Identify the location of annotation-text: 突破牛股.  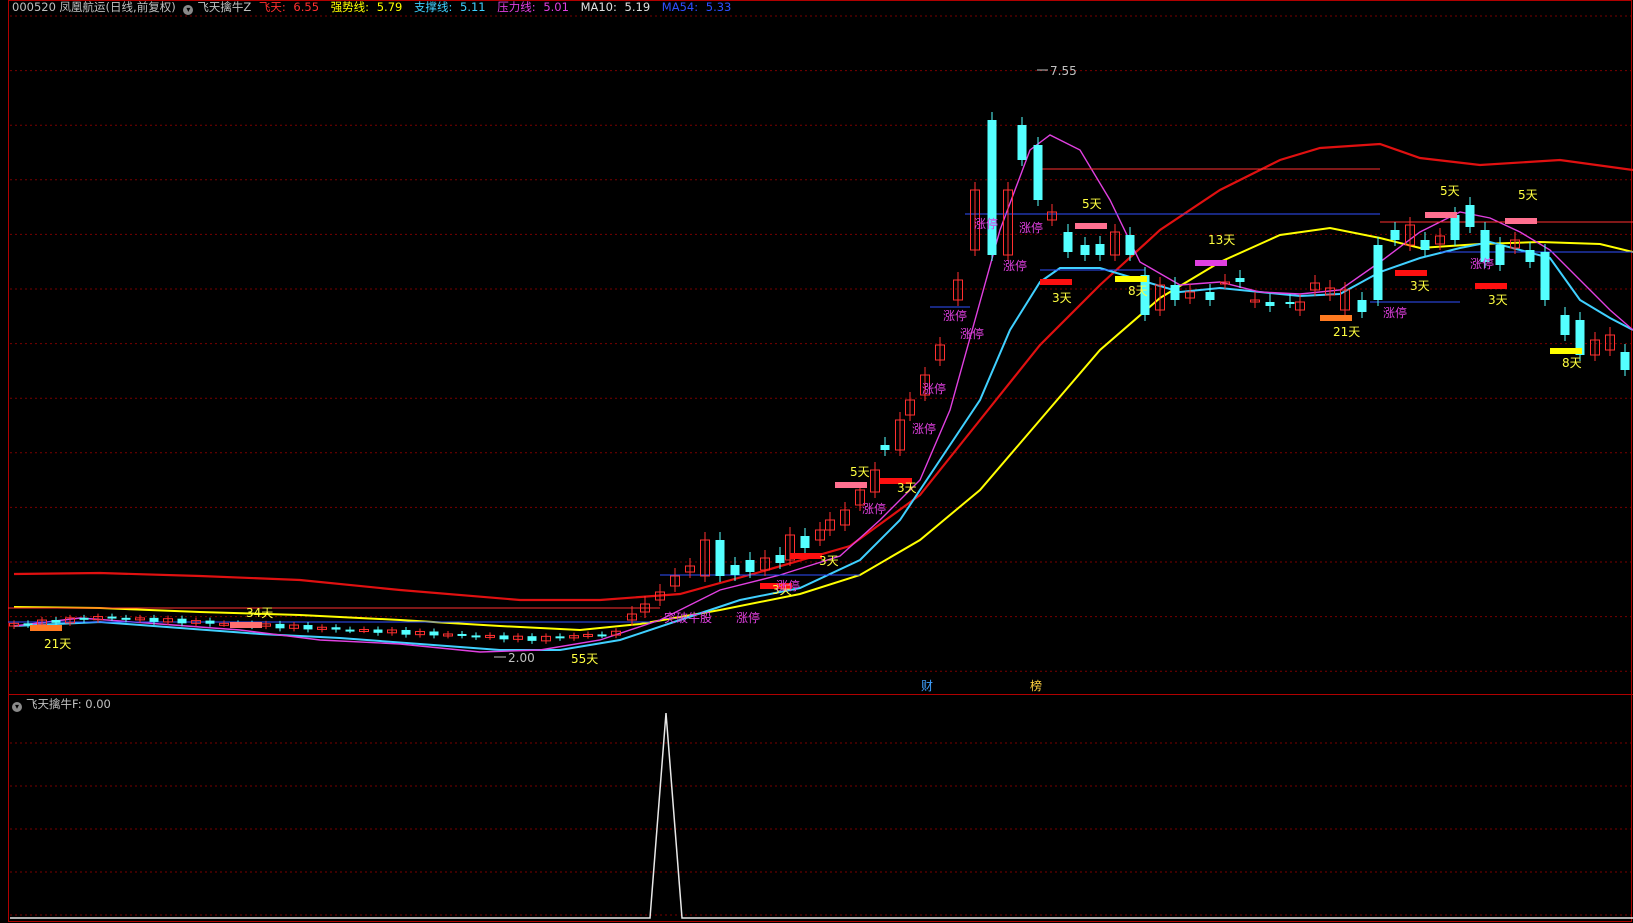
(688, 617).